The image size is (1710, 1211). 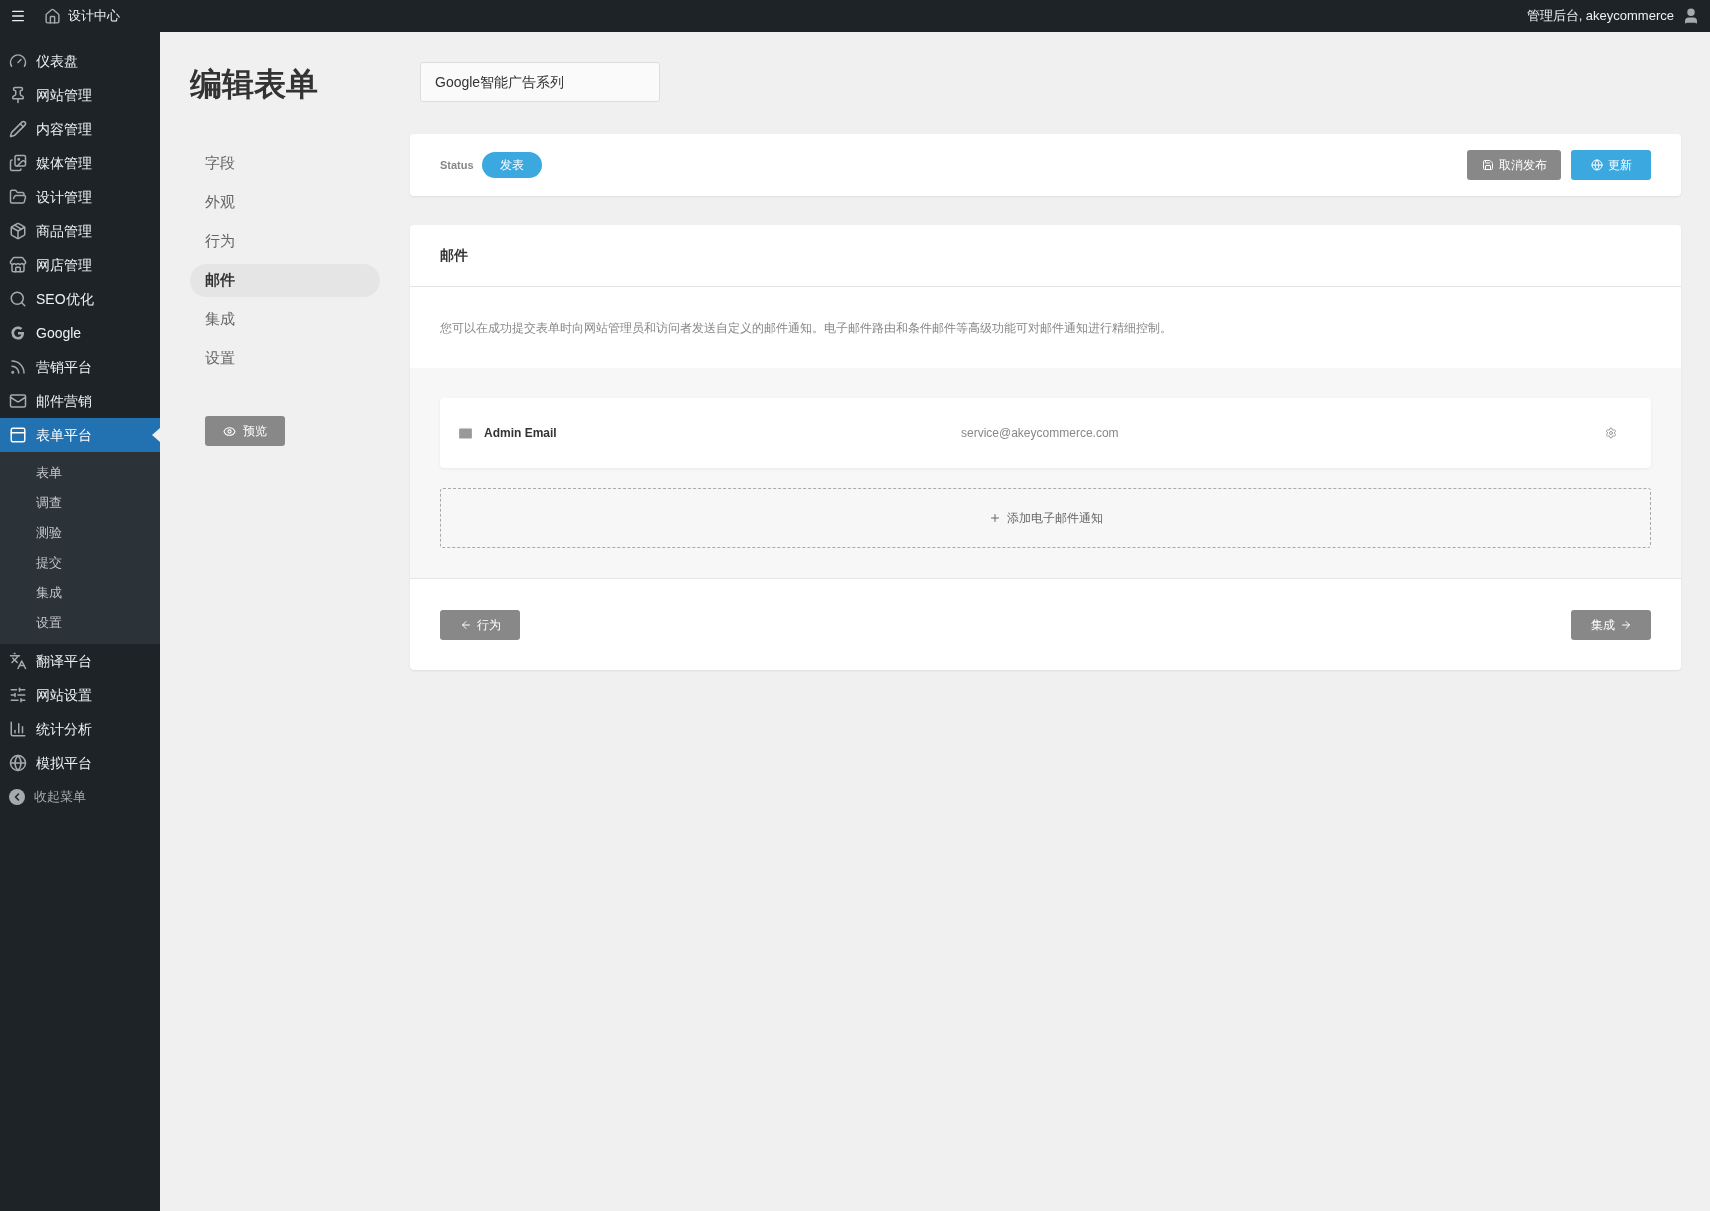 I want to click on form-nav-item: 设置, so click(x=285, y=358).